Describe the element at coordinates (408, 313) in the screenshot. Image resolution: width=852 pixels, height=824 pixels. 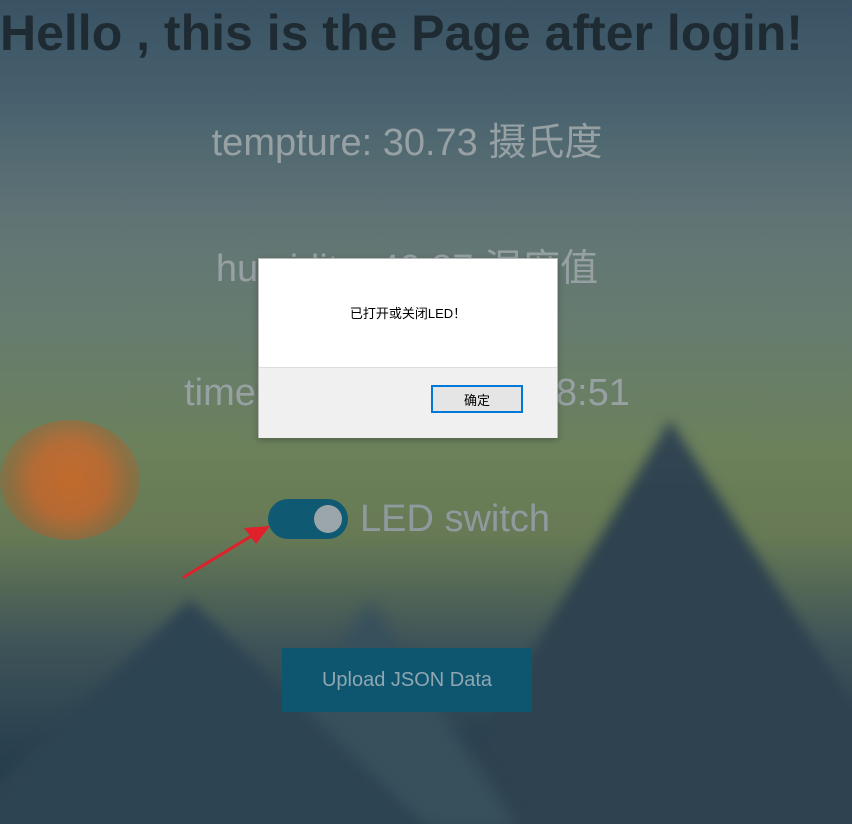
I see `dialog-message: 已打开或关闭LED！` at that location.